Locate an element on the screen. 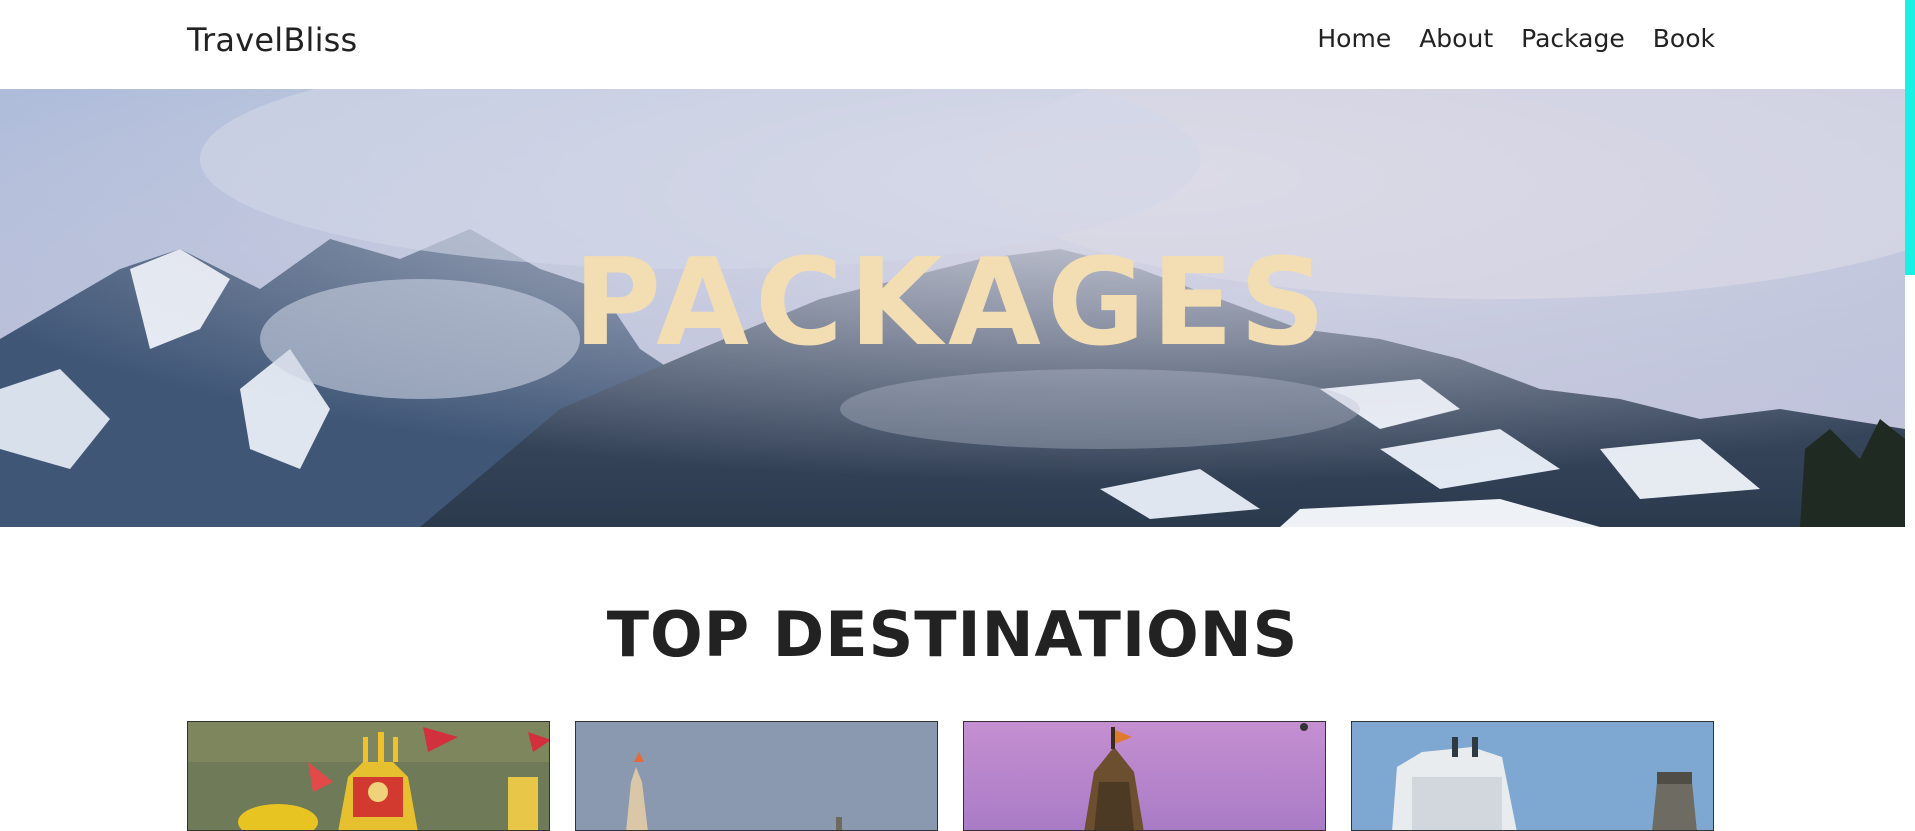  section-title: TOP DESTINATIONS is located at coordinates (952, 634).